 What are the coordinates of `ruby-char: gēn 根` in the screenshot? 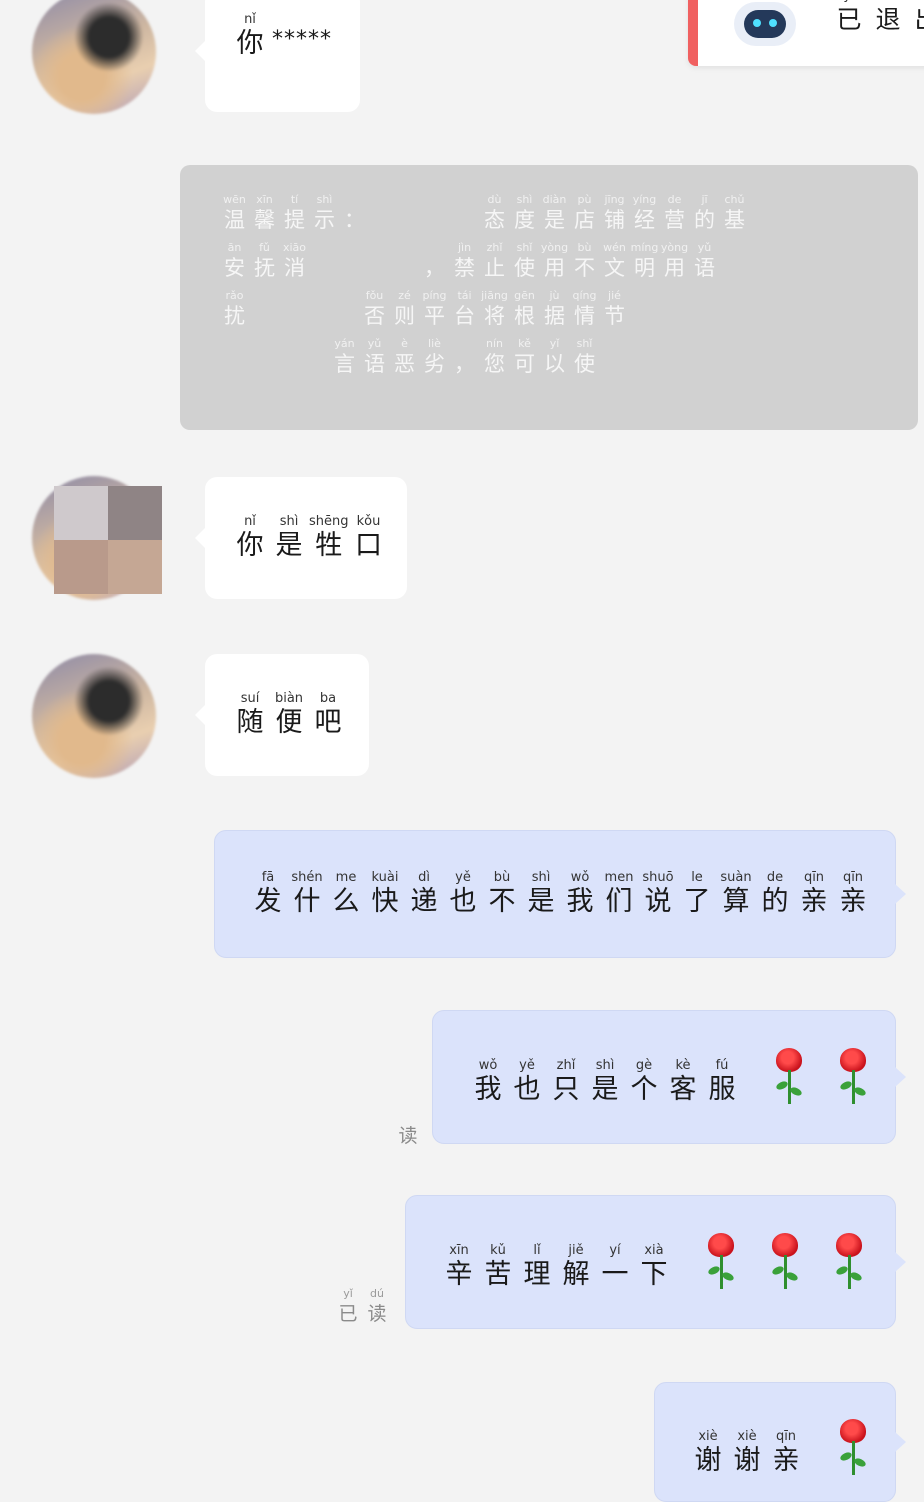 It's located at (524, 309).